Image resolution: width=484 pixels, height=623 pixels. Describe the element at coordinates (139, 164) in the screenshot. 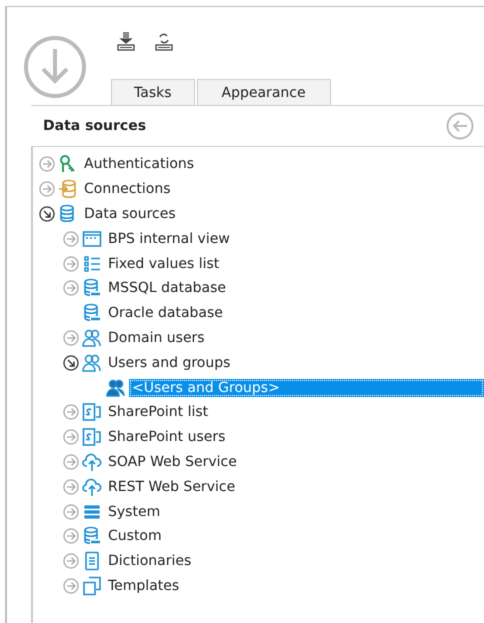

I see `tree-item: Authentications` at that location.